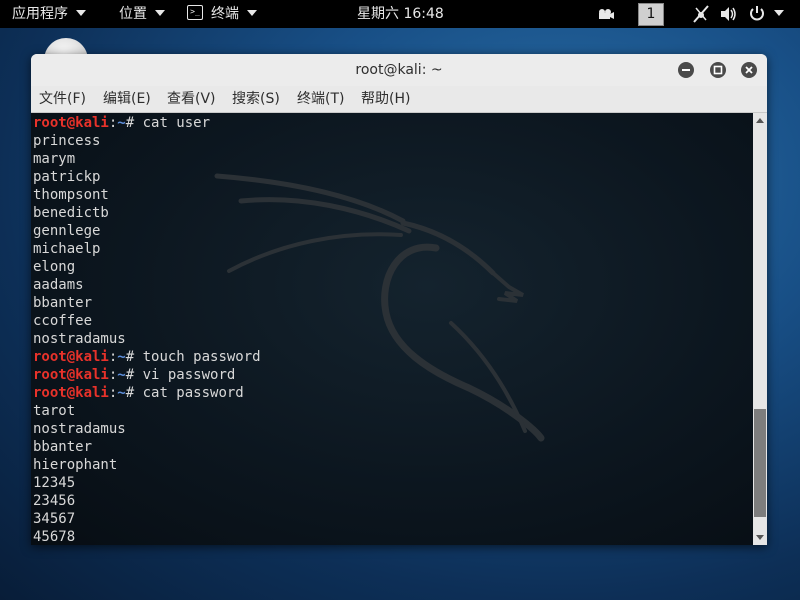  Describe the element at coordinates (760, 537) in the screenshot. I see `scroll-down-arrow-icon` at that location.